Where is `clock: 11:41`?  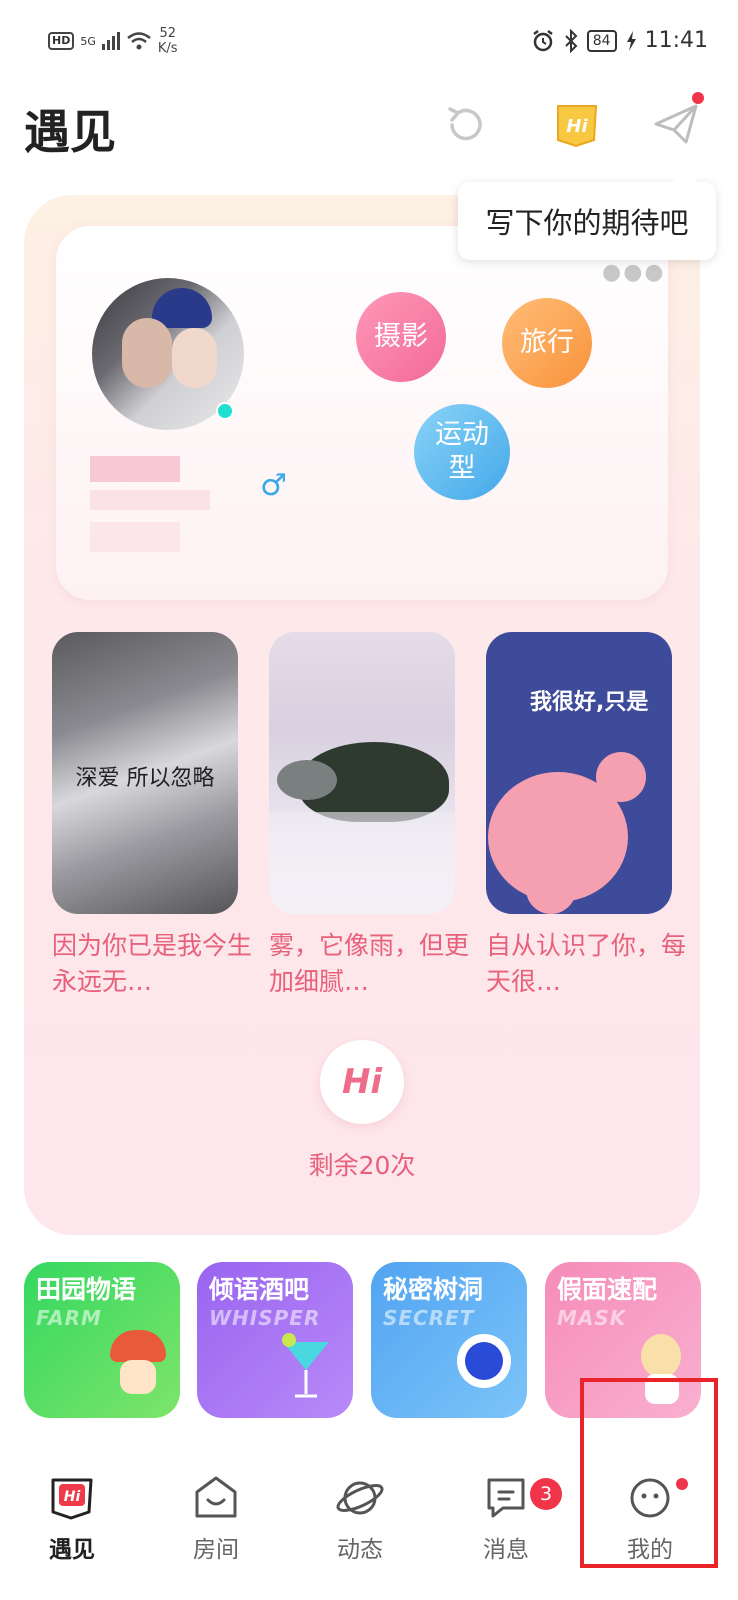
clock: 11:41 is located at coordinates (676, 40).